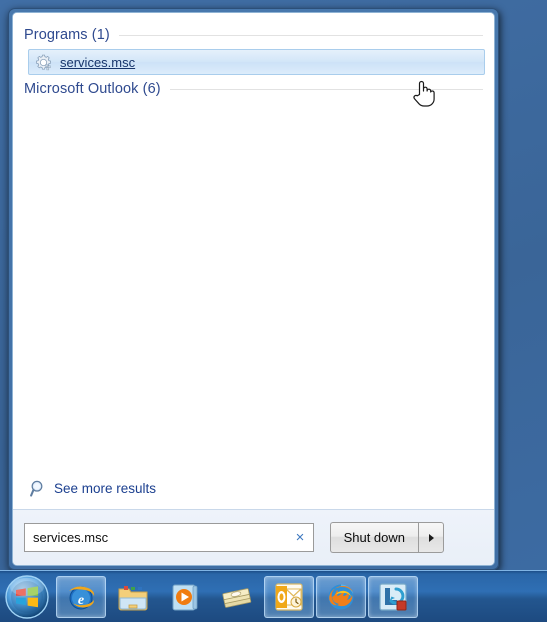 This screenshot has width=547, height=622. I want to click on taskbar-button-media-player, so click(185, 597).